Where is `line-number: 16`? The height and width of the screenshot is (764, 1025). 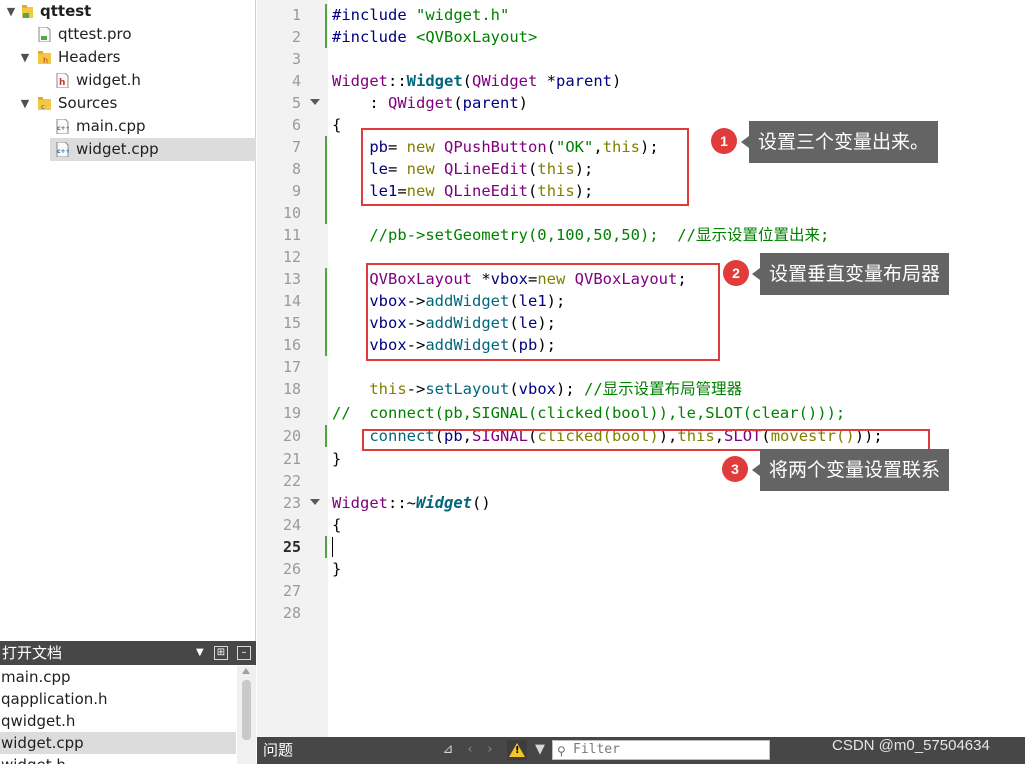 line-number: 16 is located at coordinates (291, 345).